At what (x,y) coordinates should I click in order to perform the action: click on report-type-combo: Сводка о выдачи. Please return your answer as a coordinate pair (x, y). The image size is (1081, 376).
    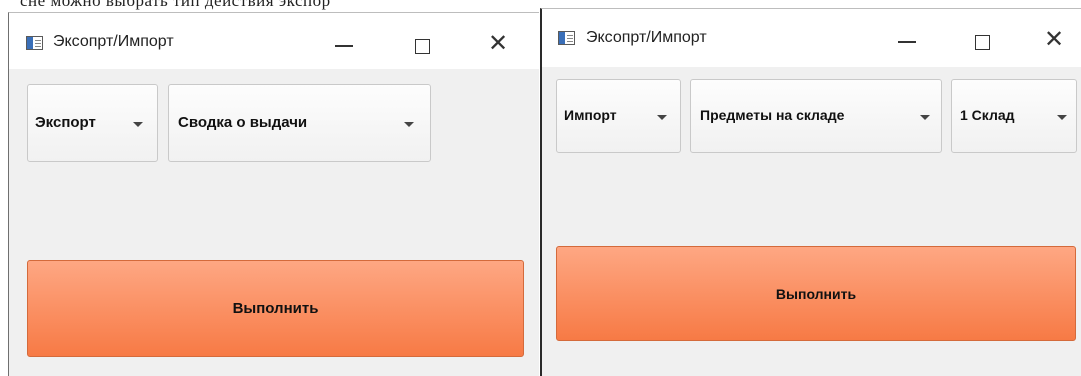
    Looking at the image, I should click on (299, 123).